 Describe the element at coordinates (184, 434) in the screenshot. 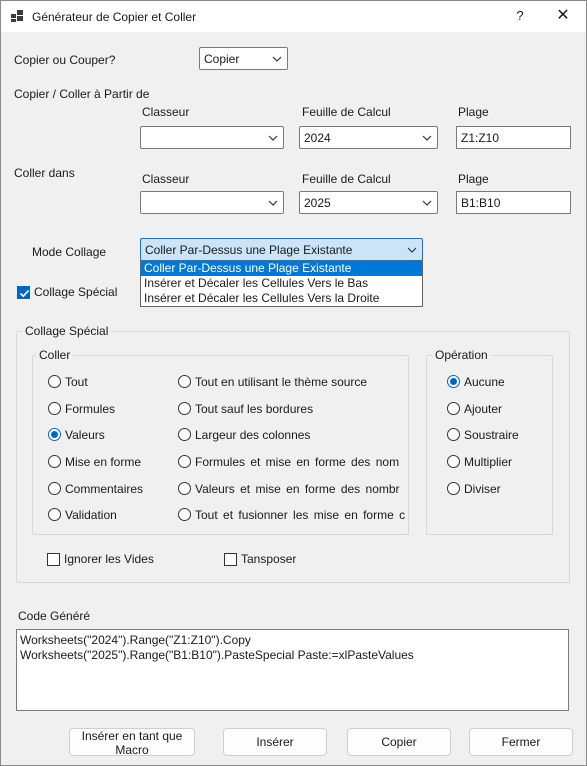

I see `radio-column-widths` at that location.